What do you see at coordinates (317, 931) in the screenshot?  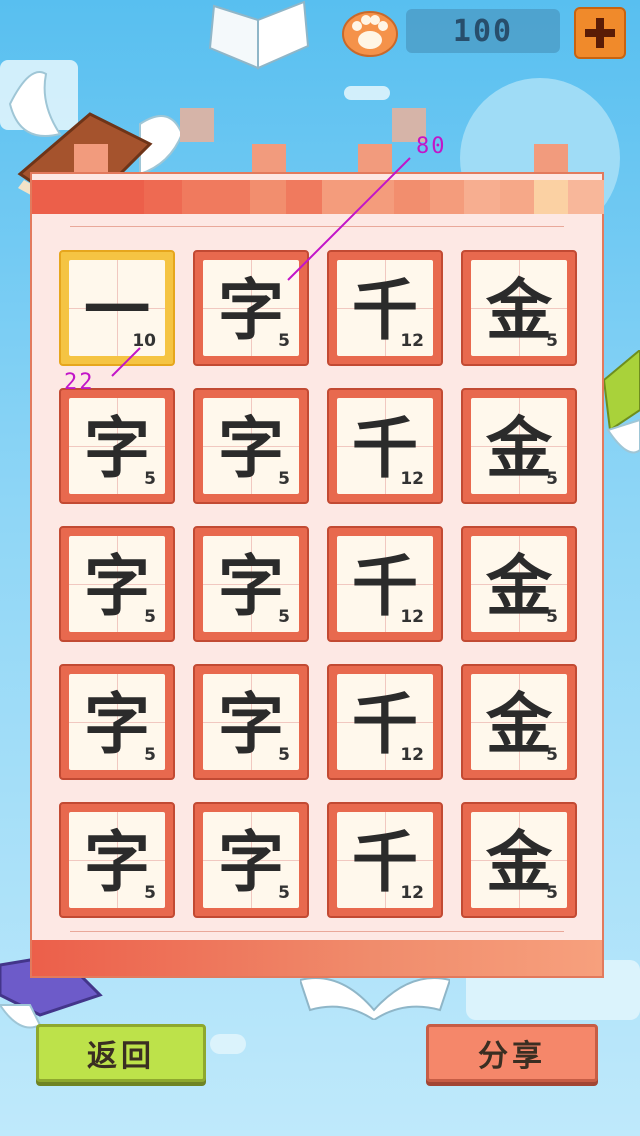 I see `board-bottom-rule` at bounding box center [317, 931].